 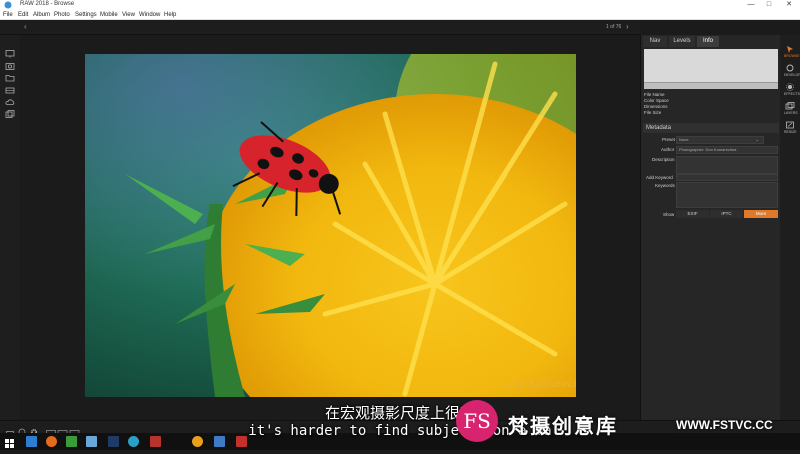 I want to click on watermark-logo: FS, so click(x=477, y=421).